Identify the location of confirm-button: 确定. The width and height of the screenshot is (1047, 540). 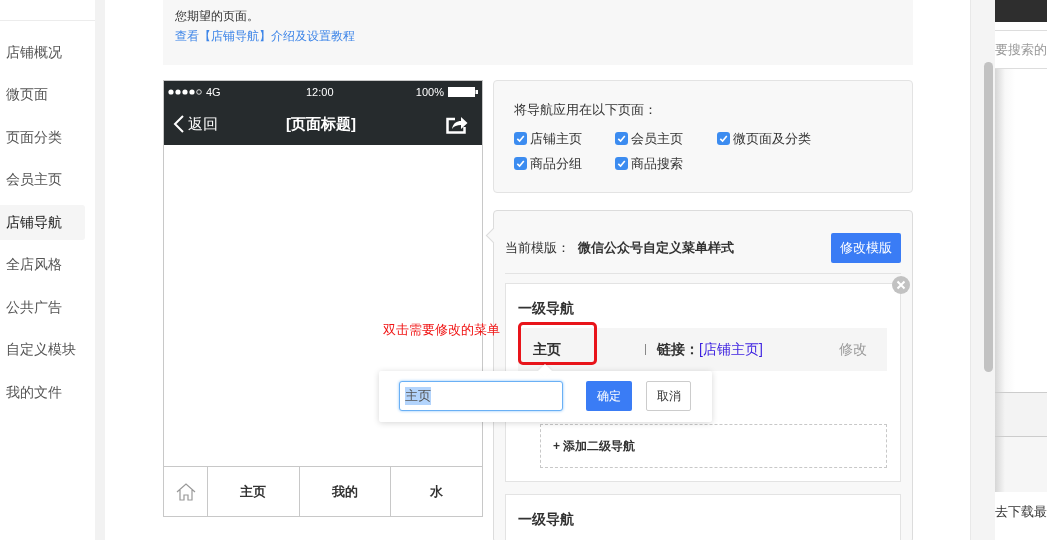
(609, 396).